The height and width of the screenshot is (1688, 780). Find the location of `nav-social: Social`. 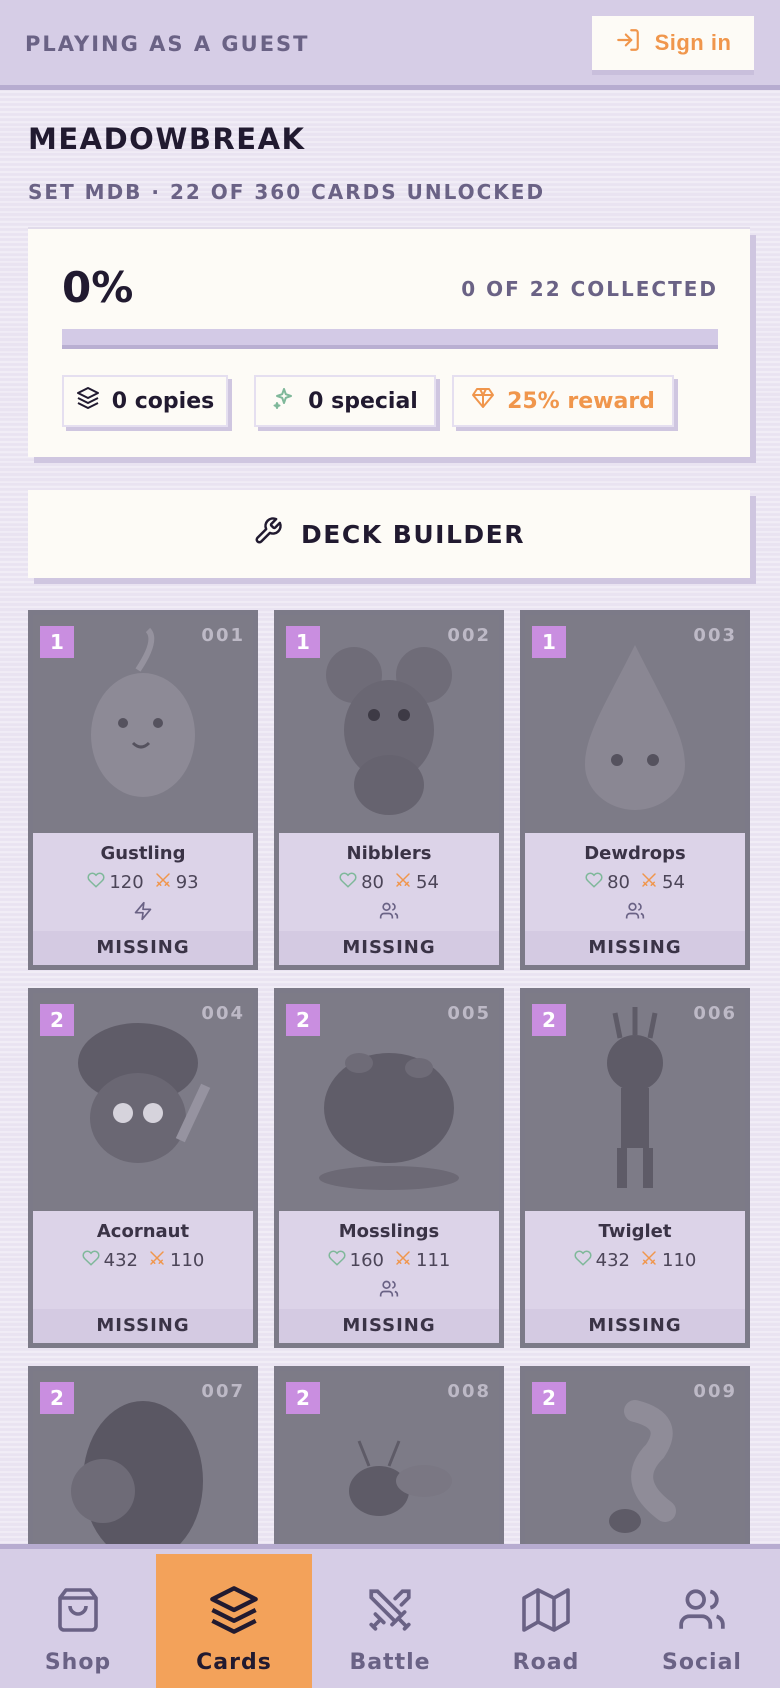

nav-social: Social is located at coordinates (702, 1621).